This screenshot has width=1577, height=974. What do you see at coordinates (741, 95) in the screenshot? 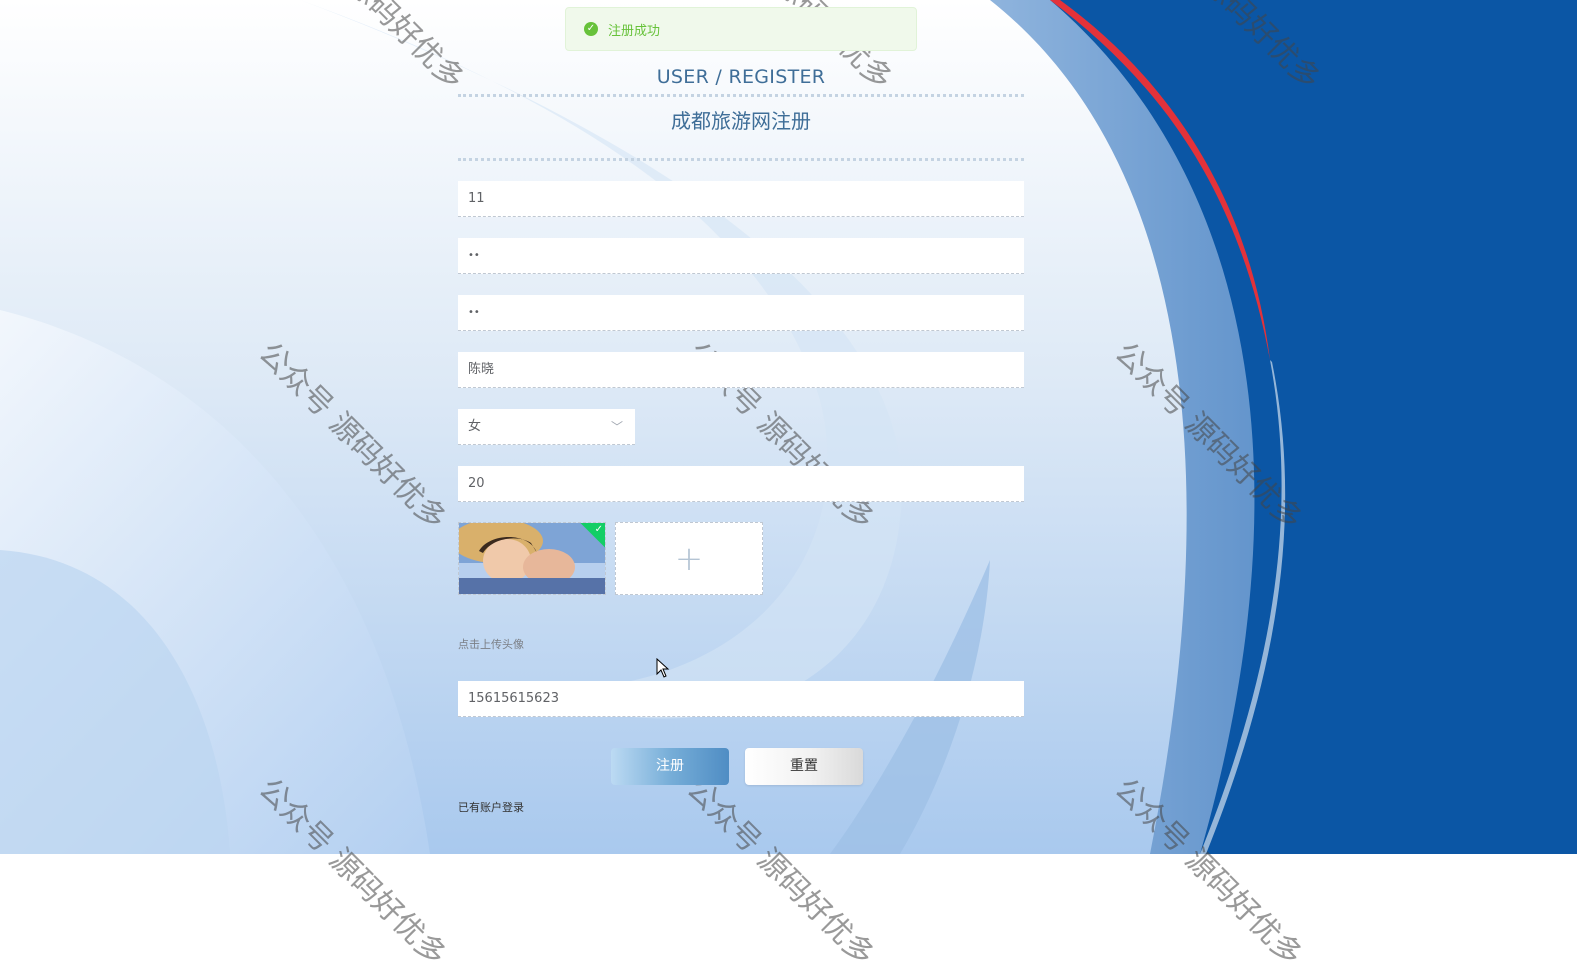
I see `divider-top` at bounding box center [741, 95].